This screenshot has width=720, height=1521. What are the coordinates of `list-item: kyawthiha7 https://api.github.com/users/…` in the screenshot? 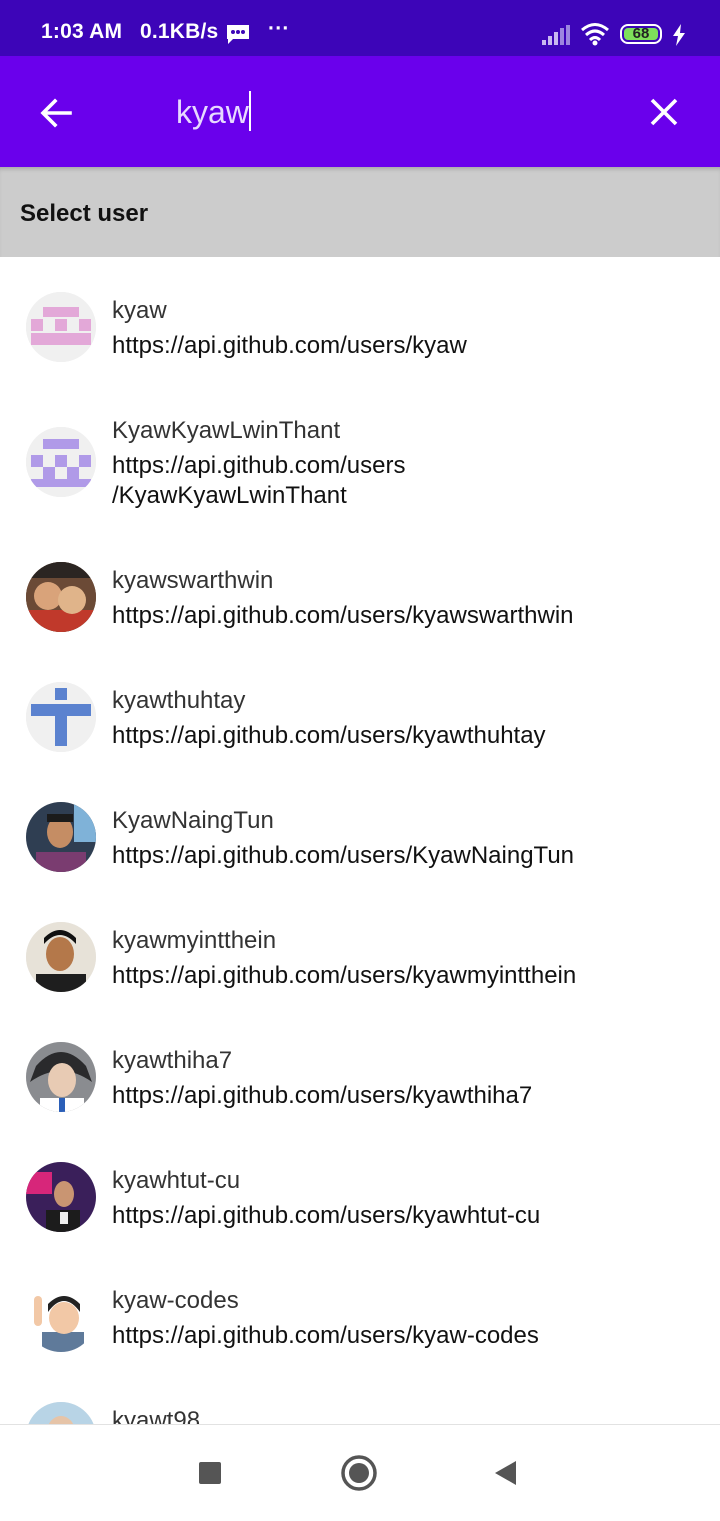 It's located at (360, 1067).